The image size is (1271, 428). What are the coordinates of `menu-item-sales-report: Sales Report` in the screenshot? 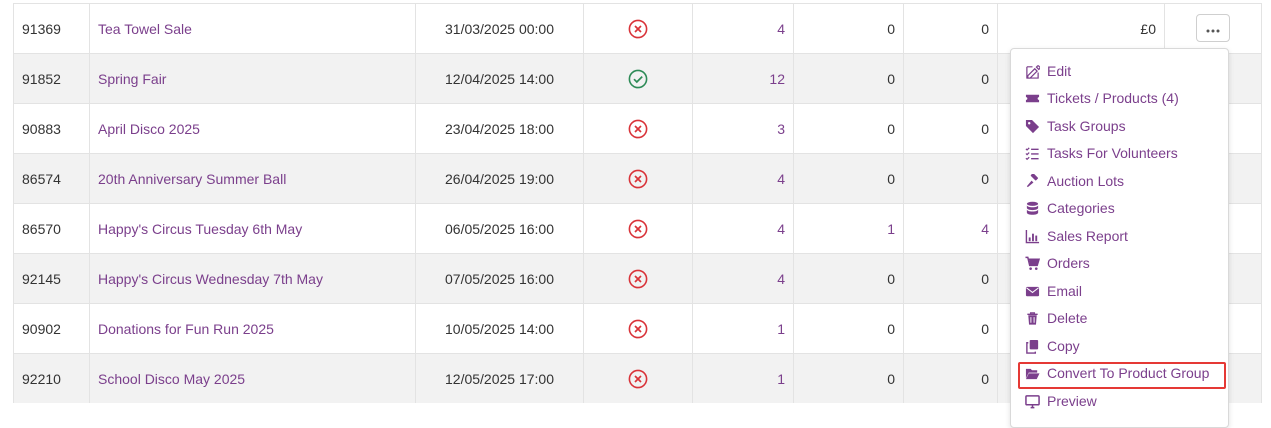 It's located at (1076, 236).